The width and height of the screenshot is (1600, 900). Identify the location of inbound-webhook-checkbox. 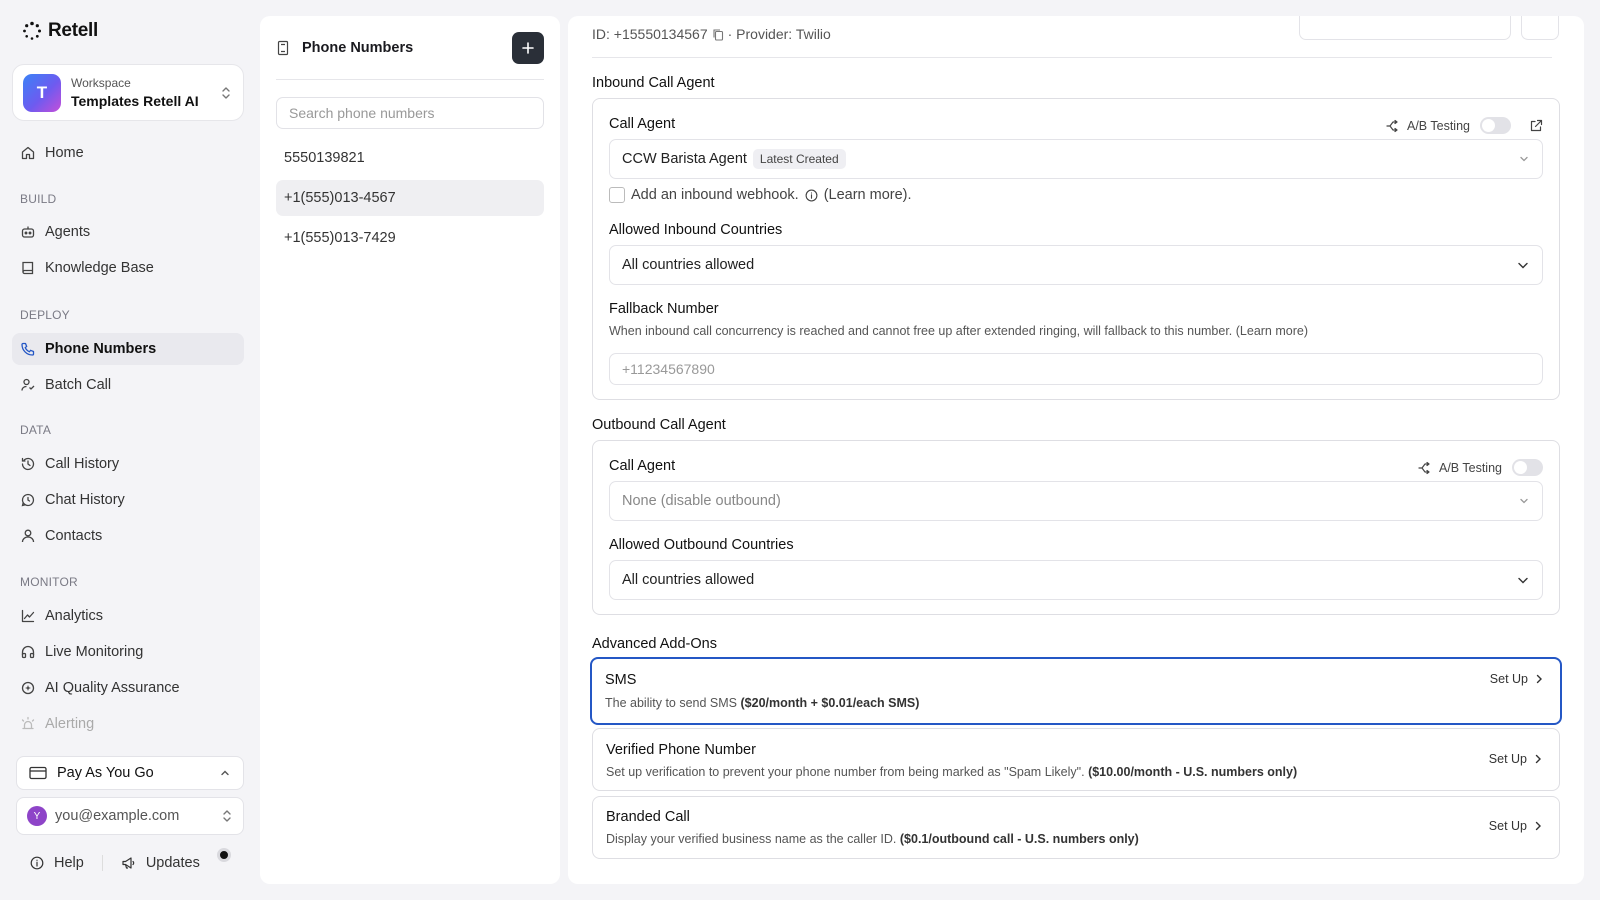
(617, 195).